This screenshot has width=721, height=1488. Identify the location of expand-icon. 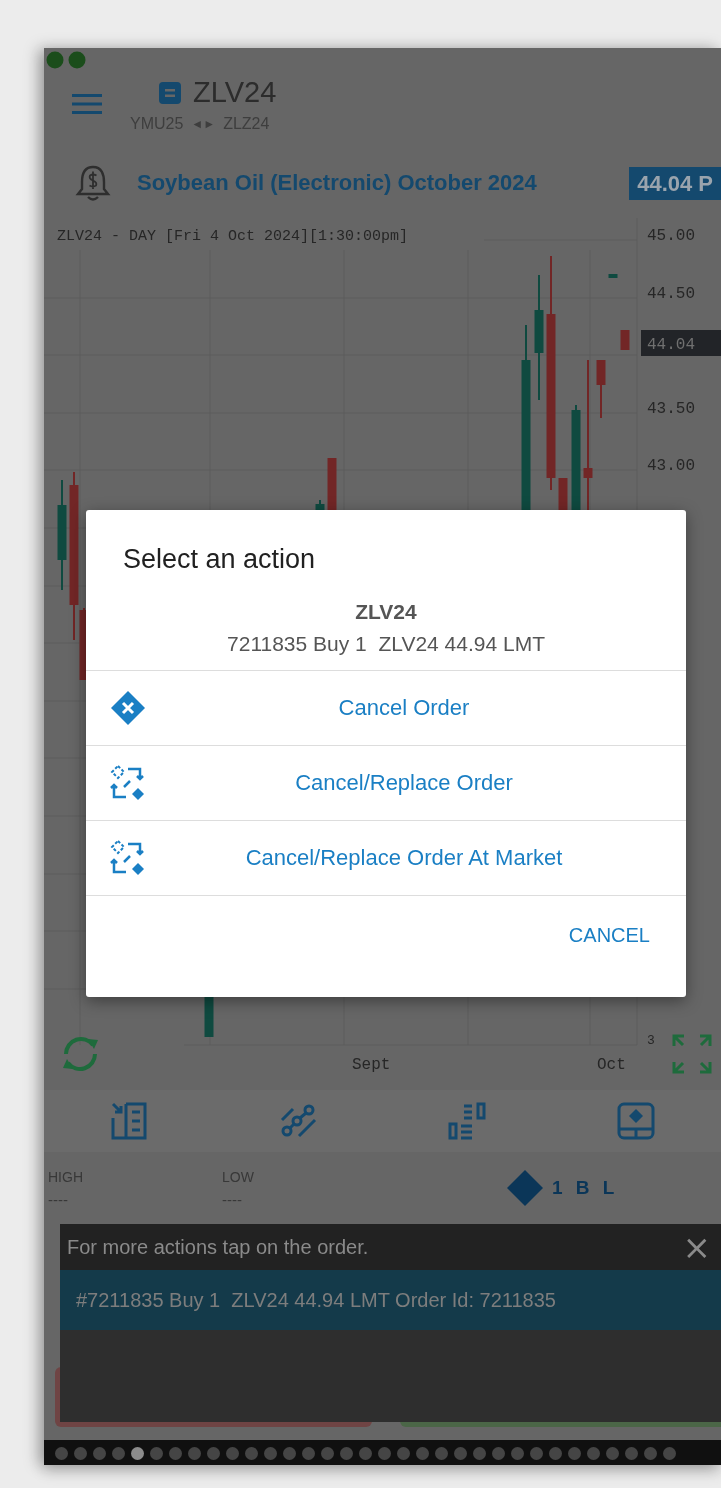
(692, 1054).